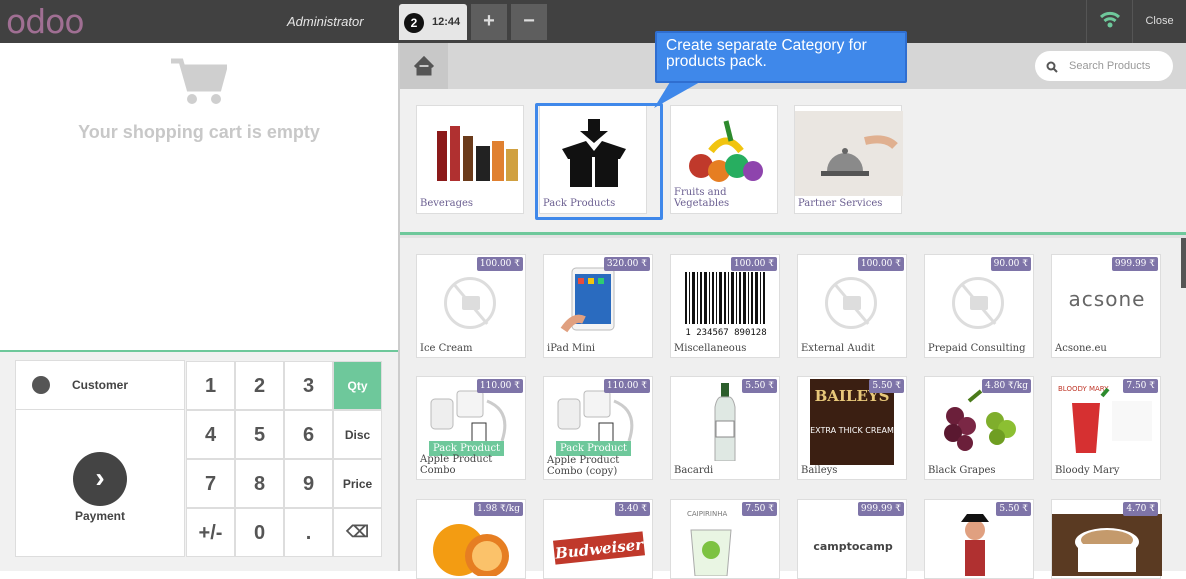 The height and width of the screenshot is (579, 1186). What do you see at coordinates (489, 22) in the screenshot?
I see `add-order-button: +` at bounding box center [489, 22].